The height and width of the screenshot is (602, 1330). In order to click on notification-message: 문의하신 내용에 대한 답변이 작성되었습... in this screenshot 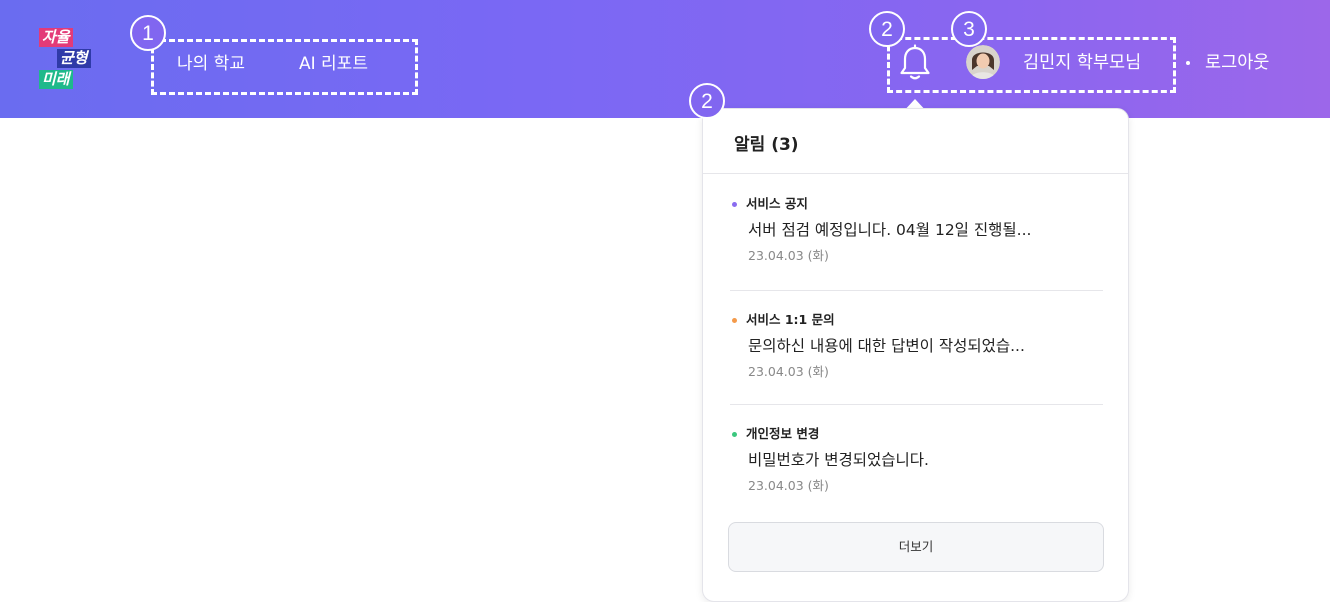, I will do `click(886, 346)`.